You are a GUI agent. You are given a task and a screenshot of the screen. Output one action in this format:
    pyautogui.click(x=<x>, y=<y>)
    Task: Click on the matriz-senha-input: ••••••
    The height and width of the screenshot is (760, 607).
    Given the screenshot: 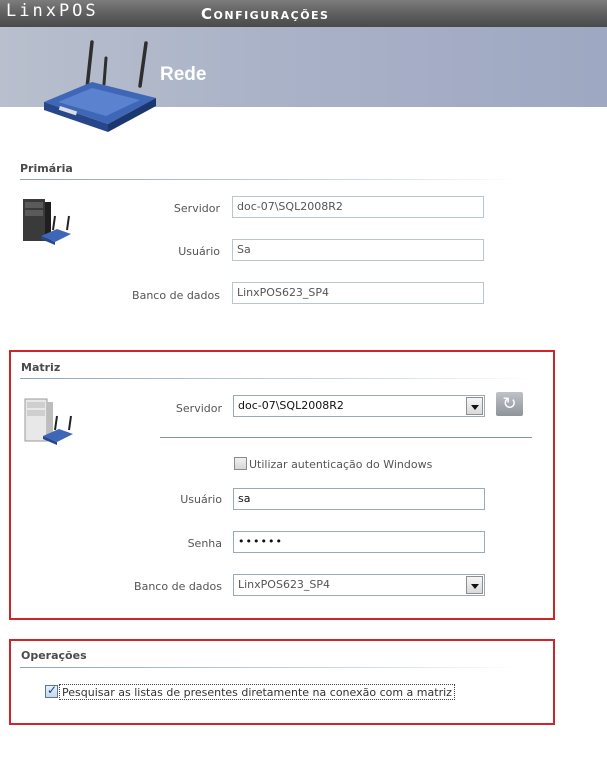 What is the action you would take?
    pyautogui.click(x=359, y=542)
    